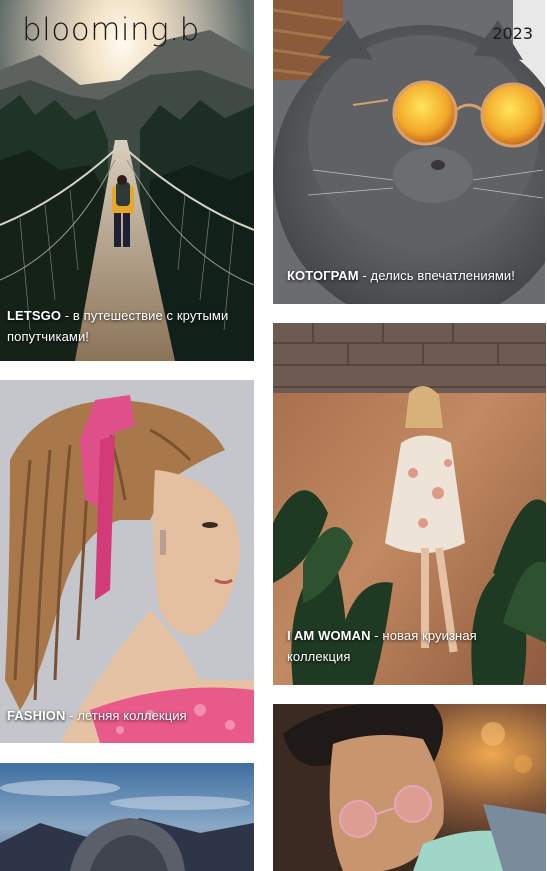  What do you see at coordinates (512, 33) in the screenshot?
I see `year-badge: 2023` at bounding box center [512, 33].